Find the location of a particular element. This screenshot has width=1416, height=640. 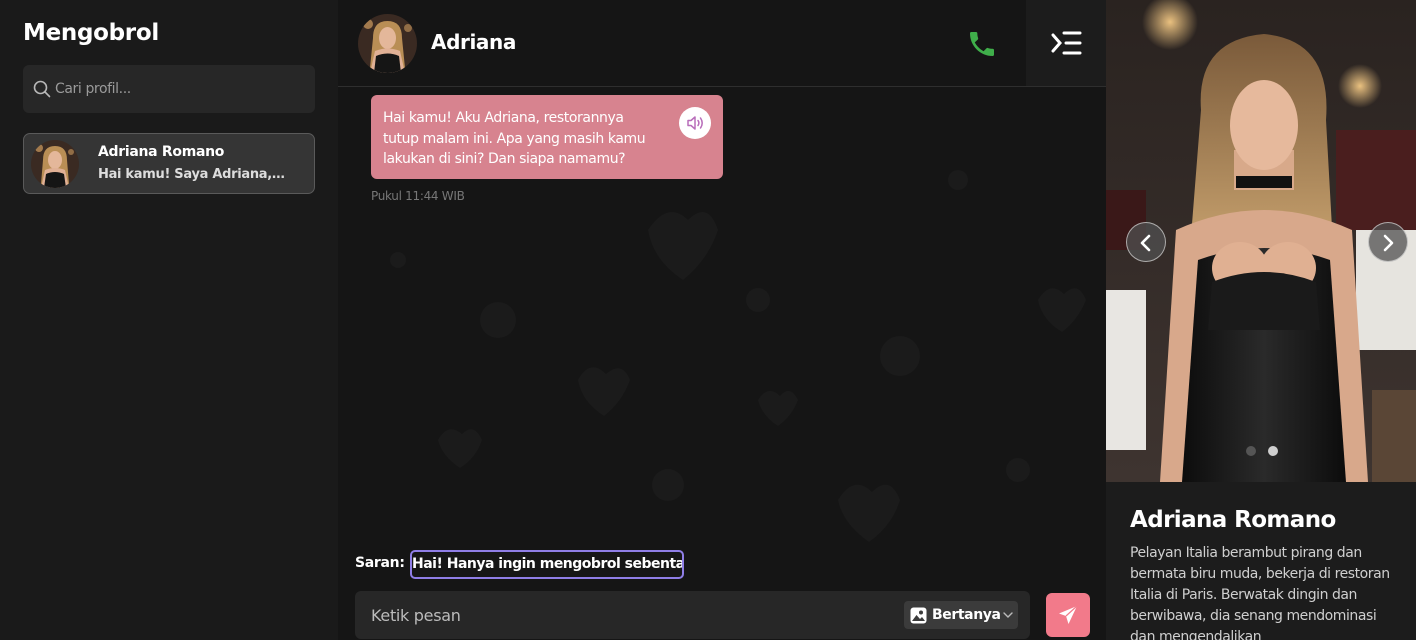

search-icon is located at coordinates (42, 89).